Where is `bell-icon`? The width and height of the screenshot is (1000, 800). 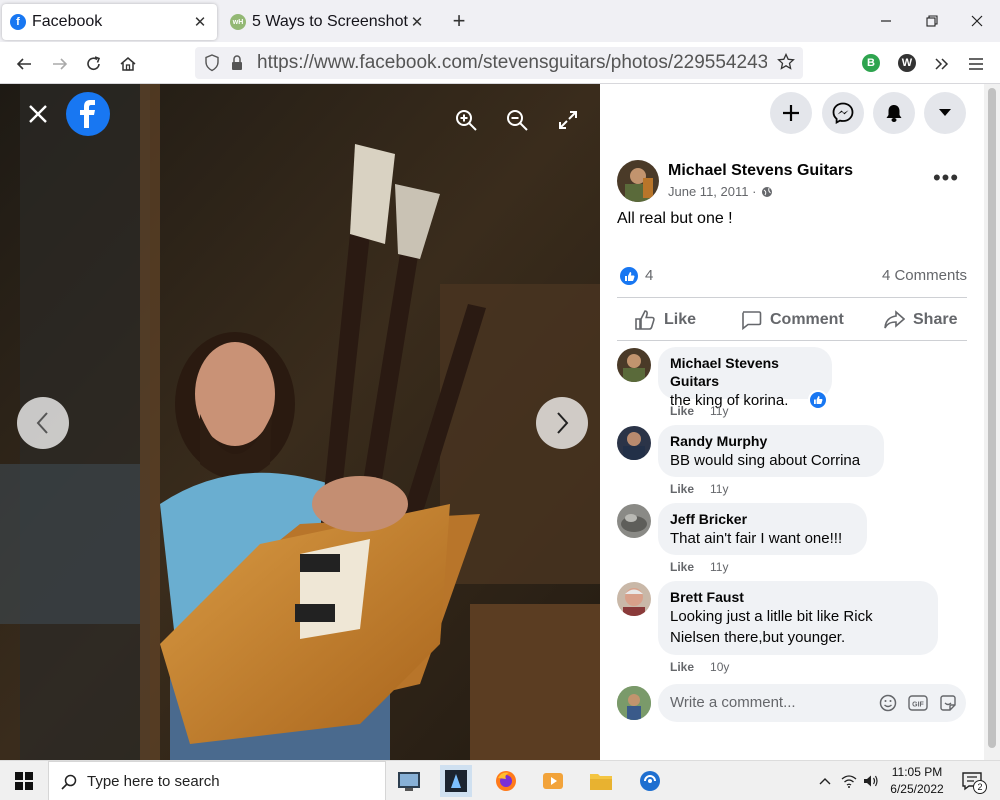
bell-icon is located at coordinates (894, 113).